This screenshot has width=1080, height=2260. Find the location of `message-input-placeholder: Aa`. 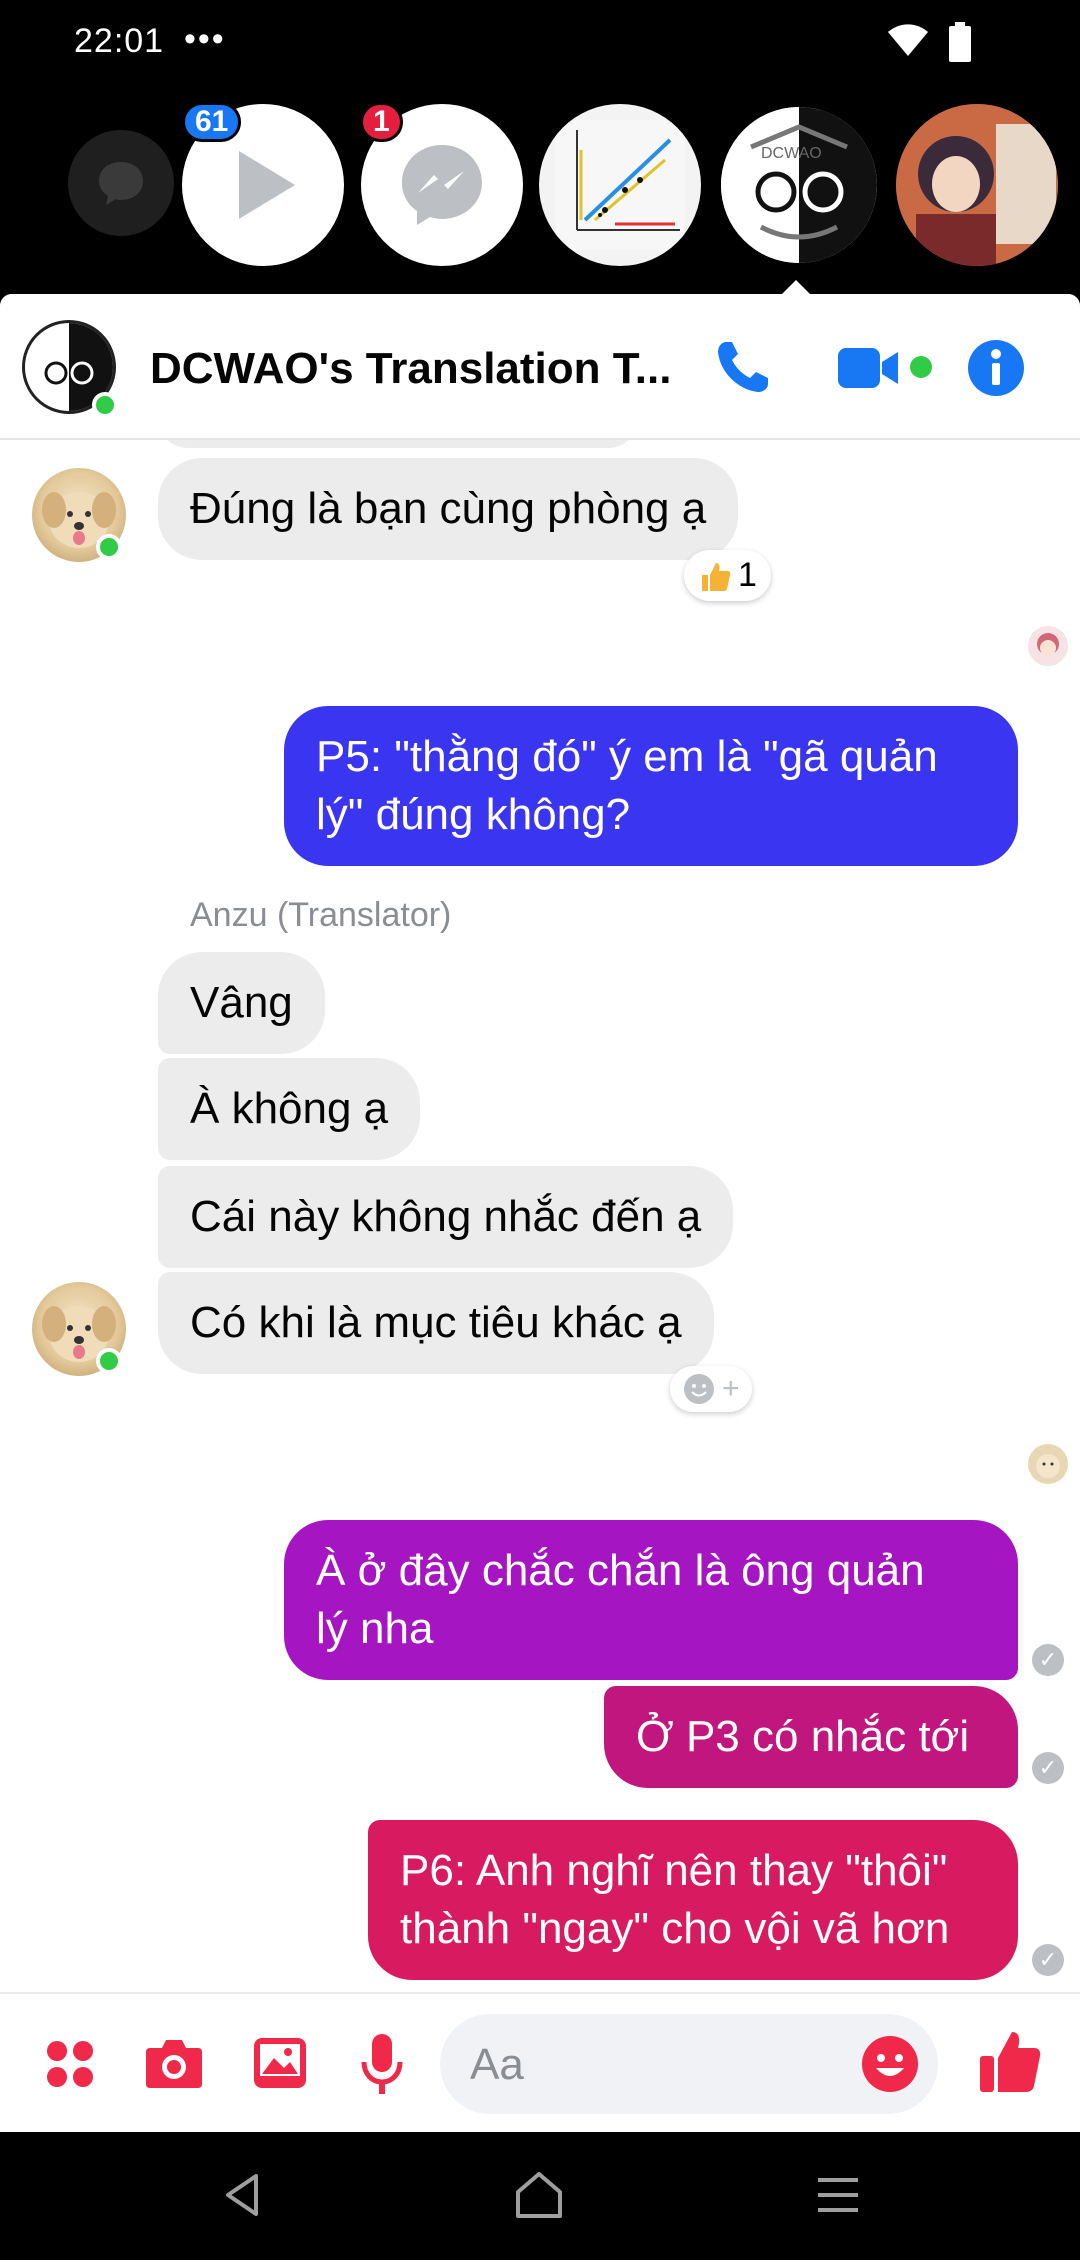

message-input-placeholder: Aa is located at coordinates (497, 2064).